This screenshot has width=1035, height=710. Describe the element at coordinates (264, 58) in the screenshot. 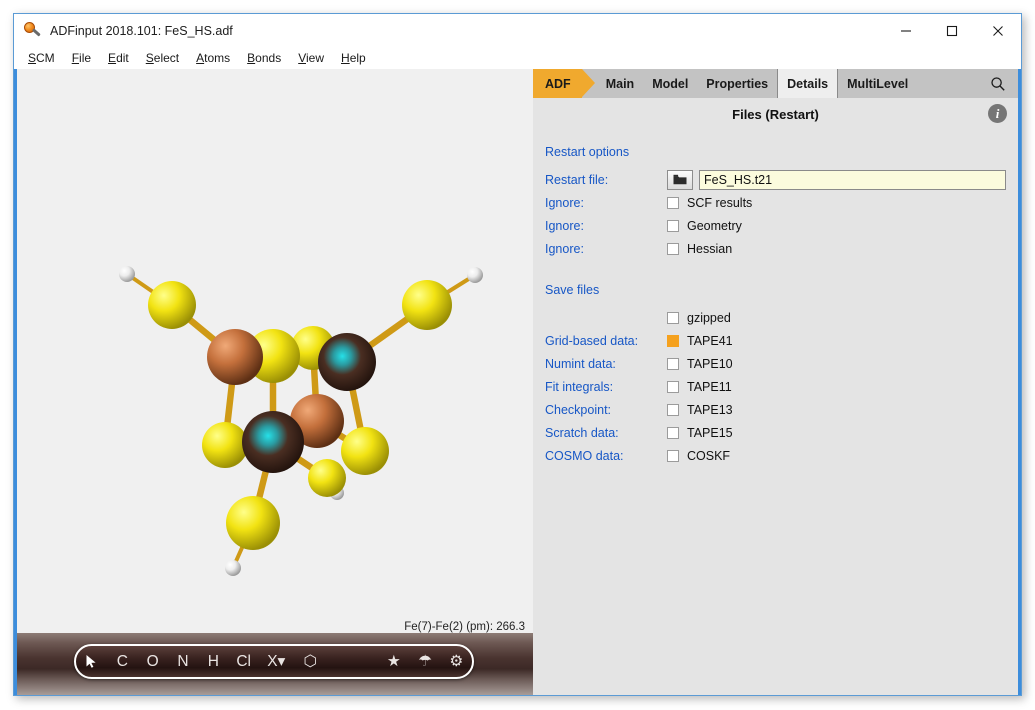

I see `menu-item-bonds: Bonds` at that location.